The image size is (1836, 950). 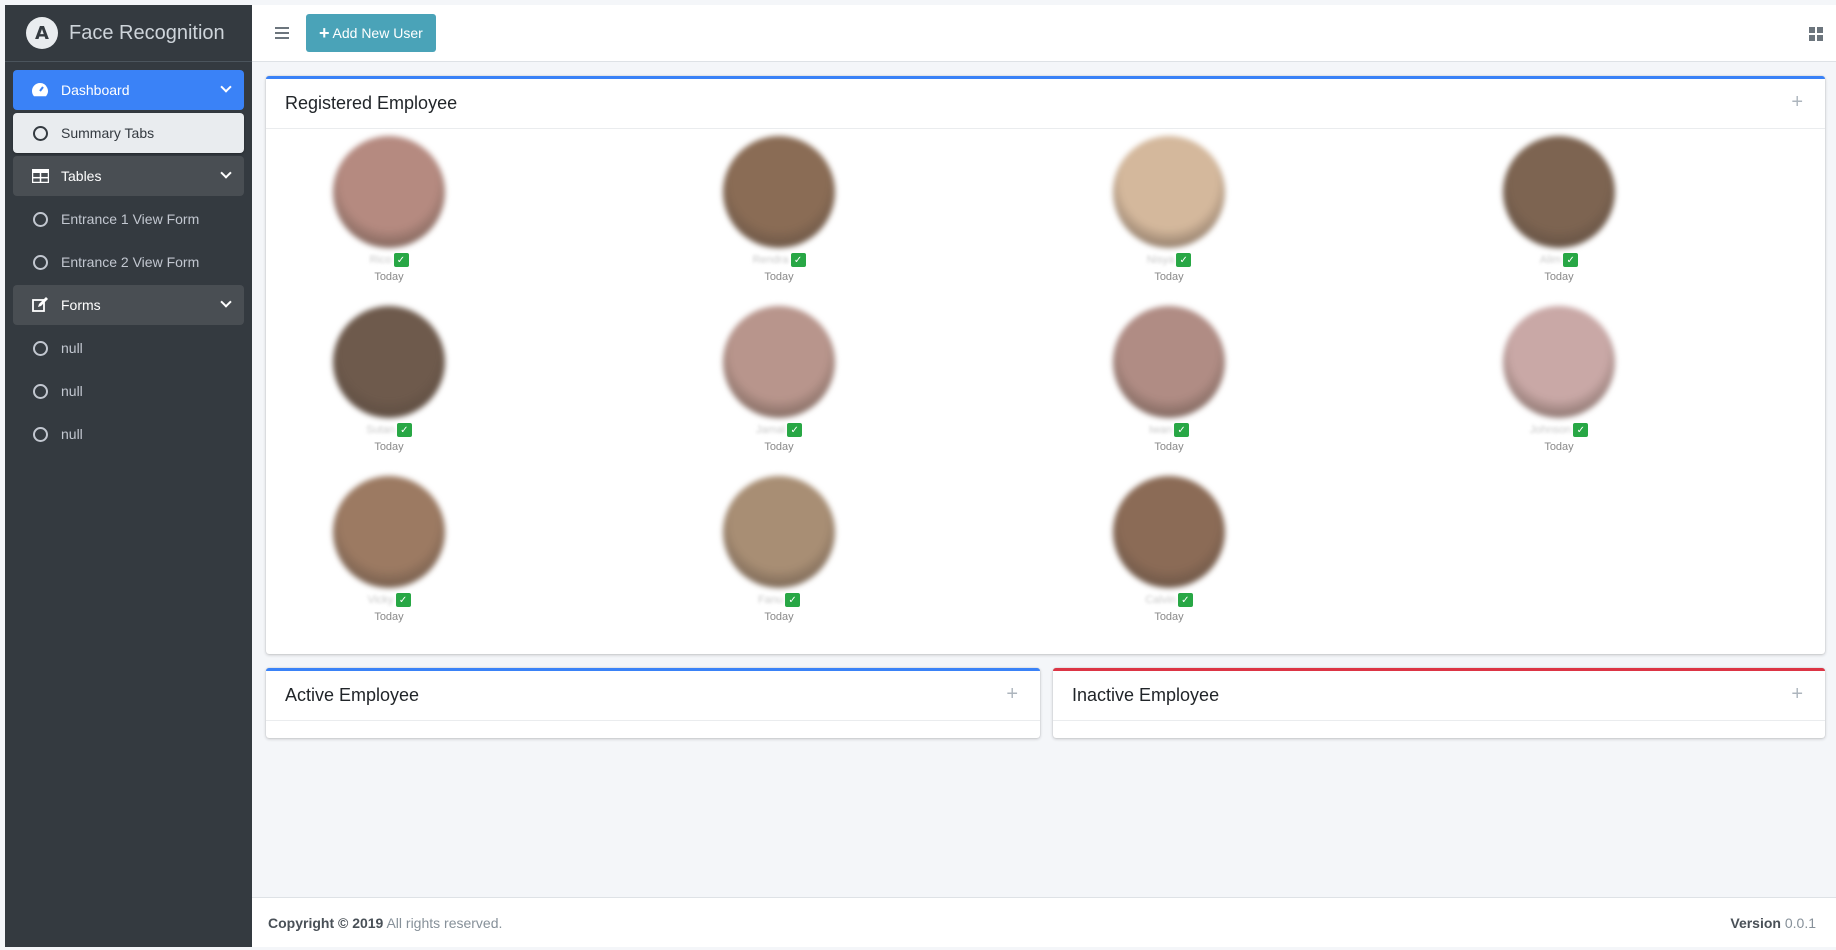 What do you see at coordinates (352, 695) in the screenshot?
I see `card-title: Active Employee` at bounding box center [352, 695].